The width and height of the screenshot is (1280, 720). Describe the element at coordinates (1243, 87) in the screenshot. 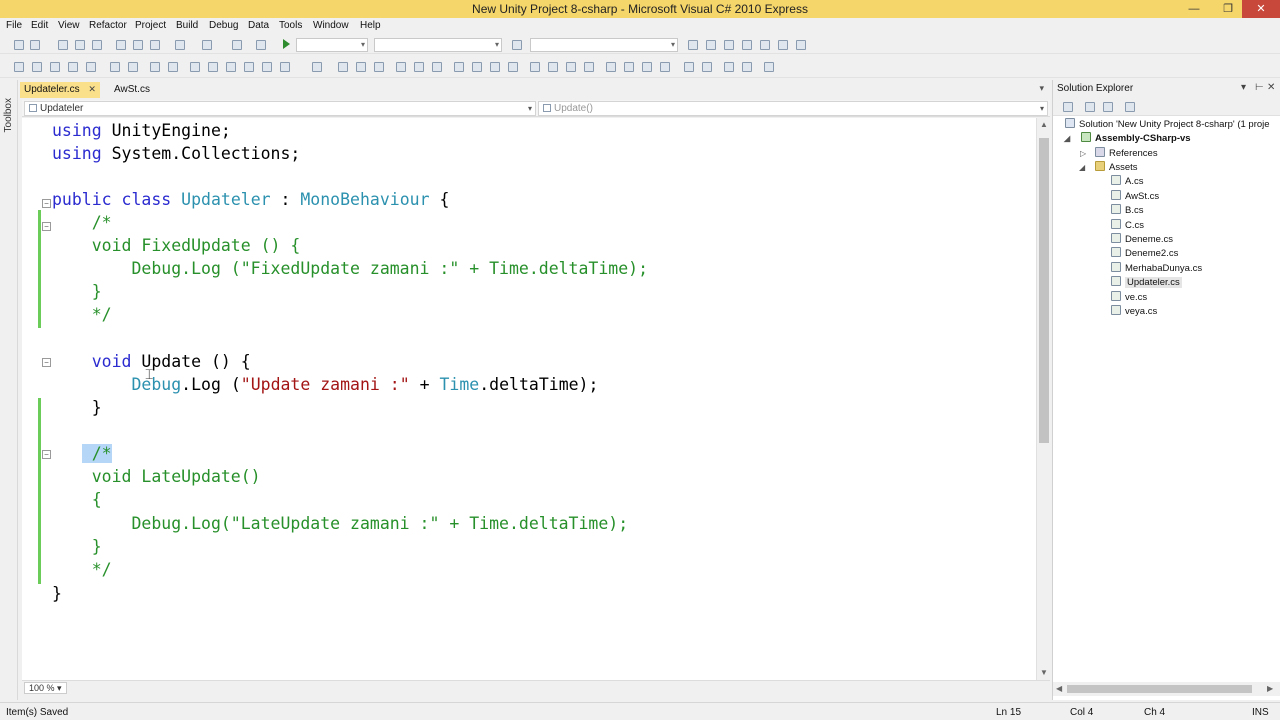

I see `panel-menu-icon: ▾` at that location.